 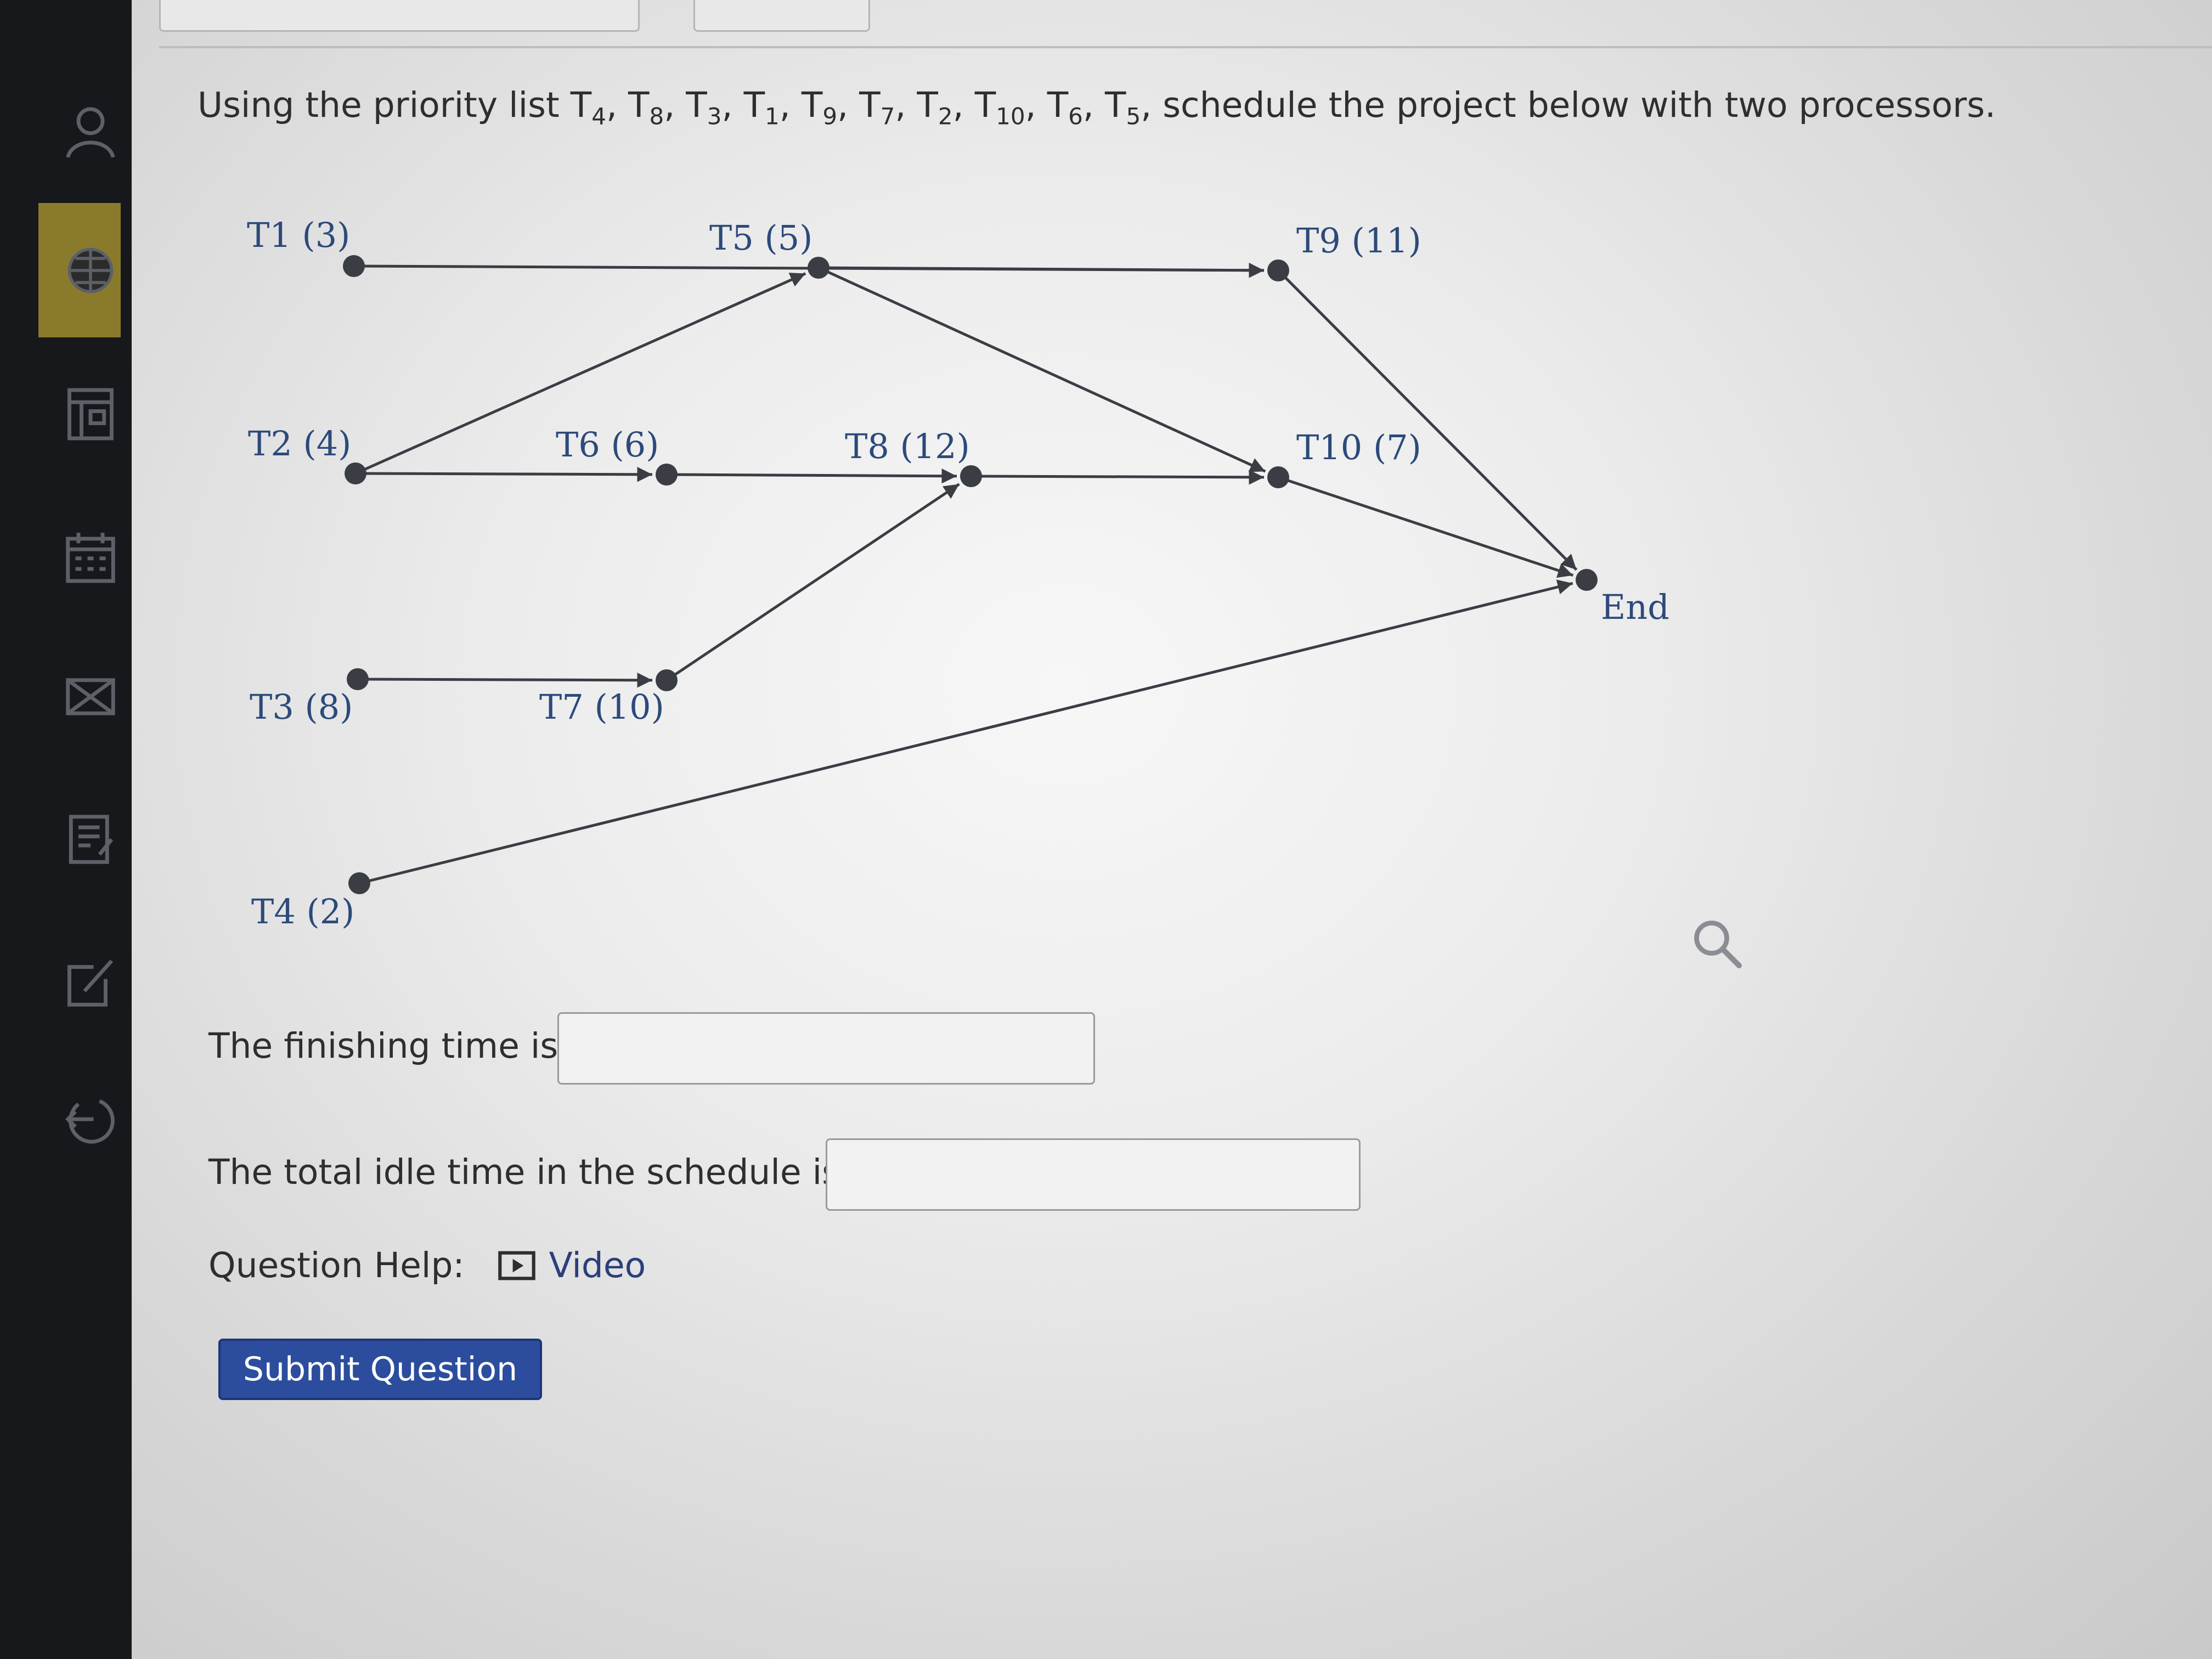 What do you see at coordinates (1359, 241) in the screenshot?
I see `node-label-t9: T9 (11)` at bounding box center [1359, 241].